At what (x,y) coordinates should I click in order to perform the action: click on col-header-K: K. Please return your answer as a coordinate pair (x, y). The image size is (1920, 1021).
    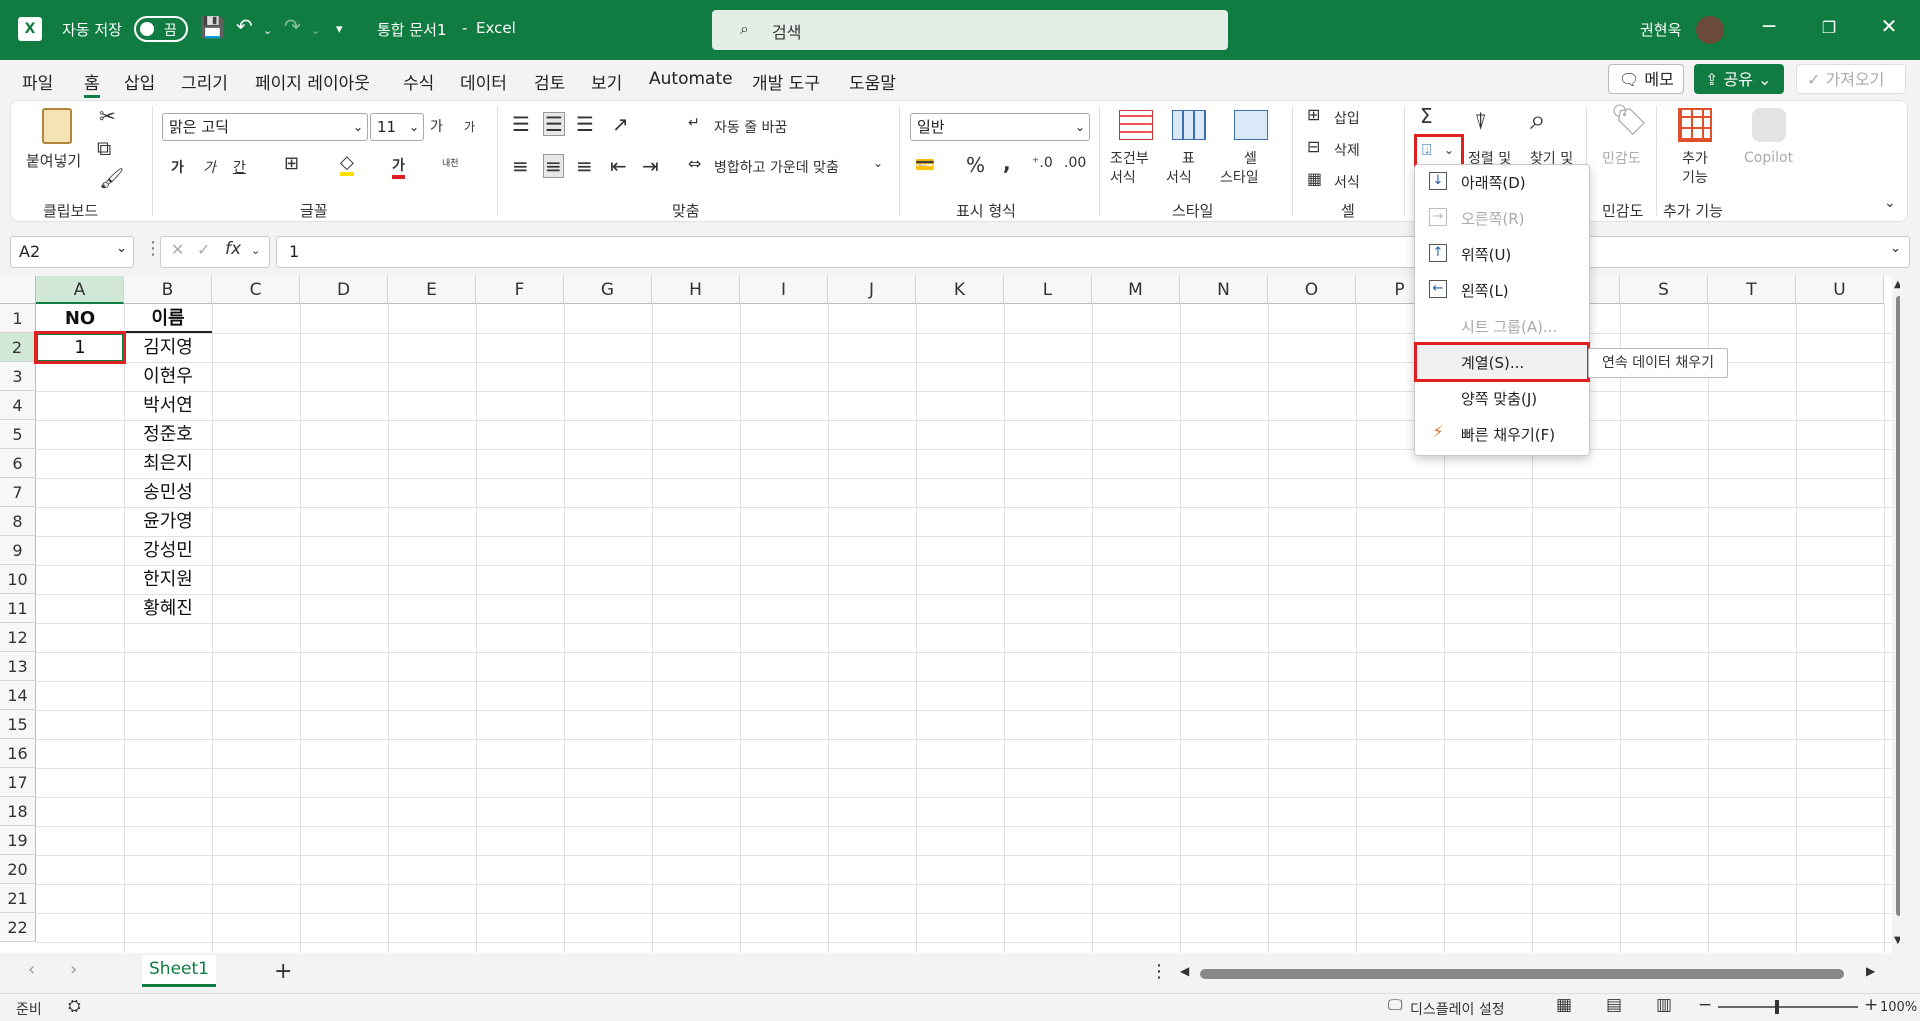
    Looking at the image, I should click on (960, 290).